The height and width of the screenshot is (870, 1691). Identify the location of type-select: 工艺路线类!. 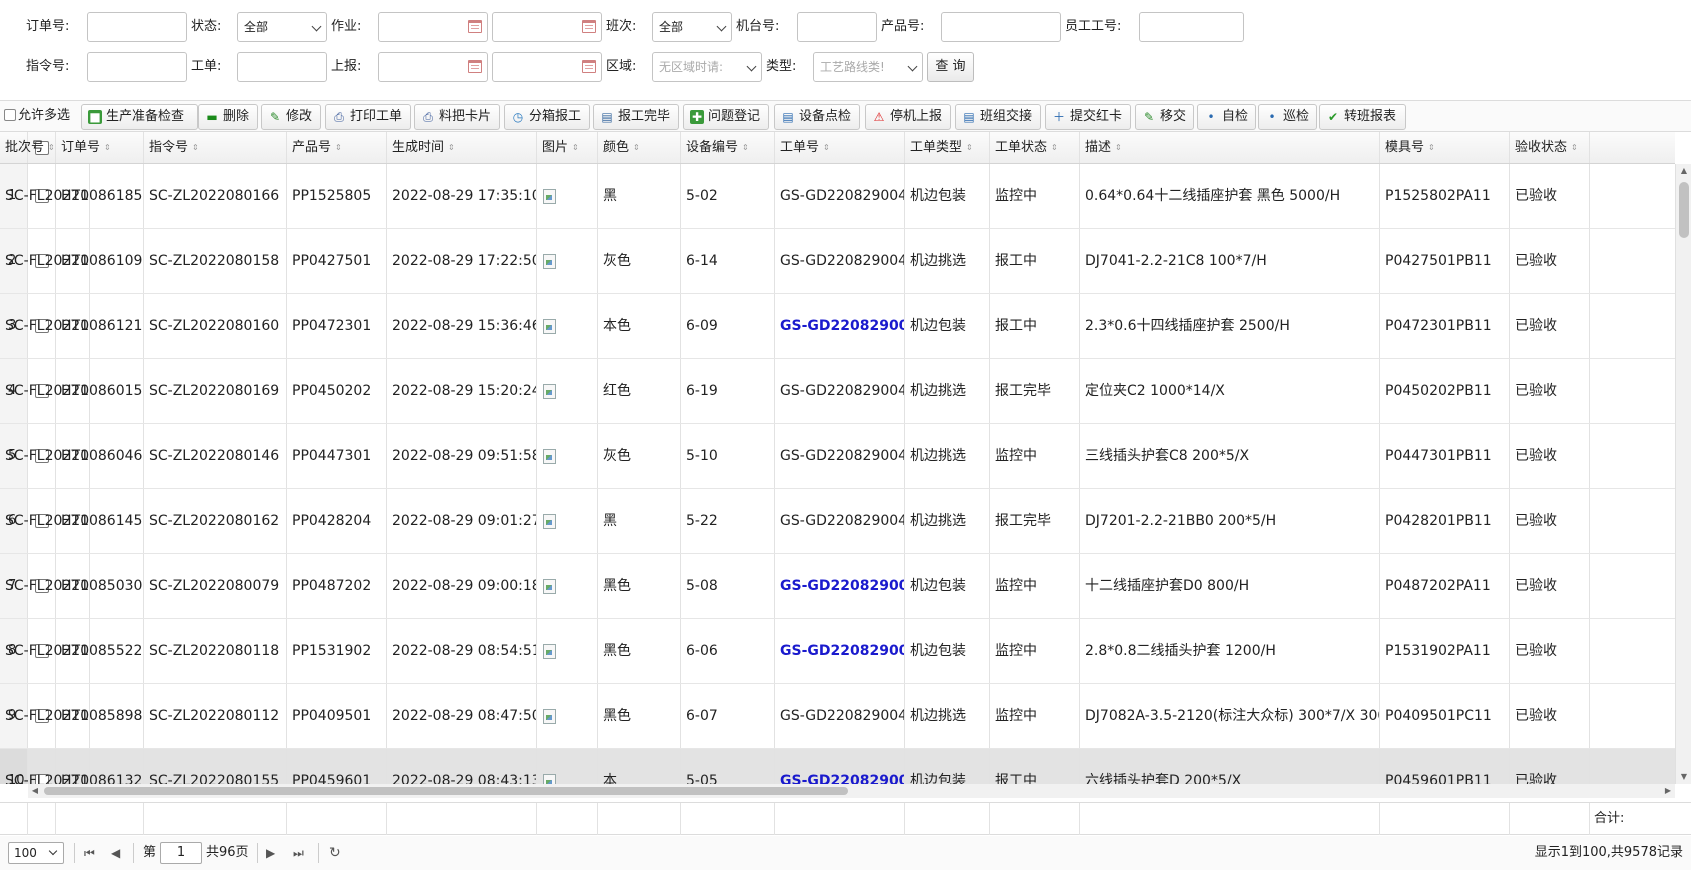
(868, 67).